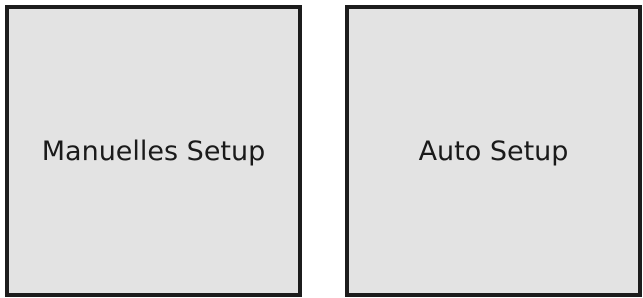  I want to click on auto-setup-label: Auto Setup, so click(493, 151).